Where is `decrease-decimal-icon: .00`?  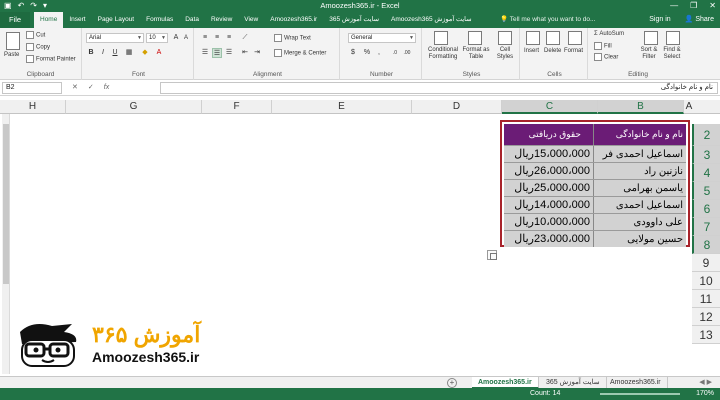
decrease-decimal-icon: .00 is located at coordinates (407, 53).